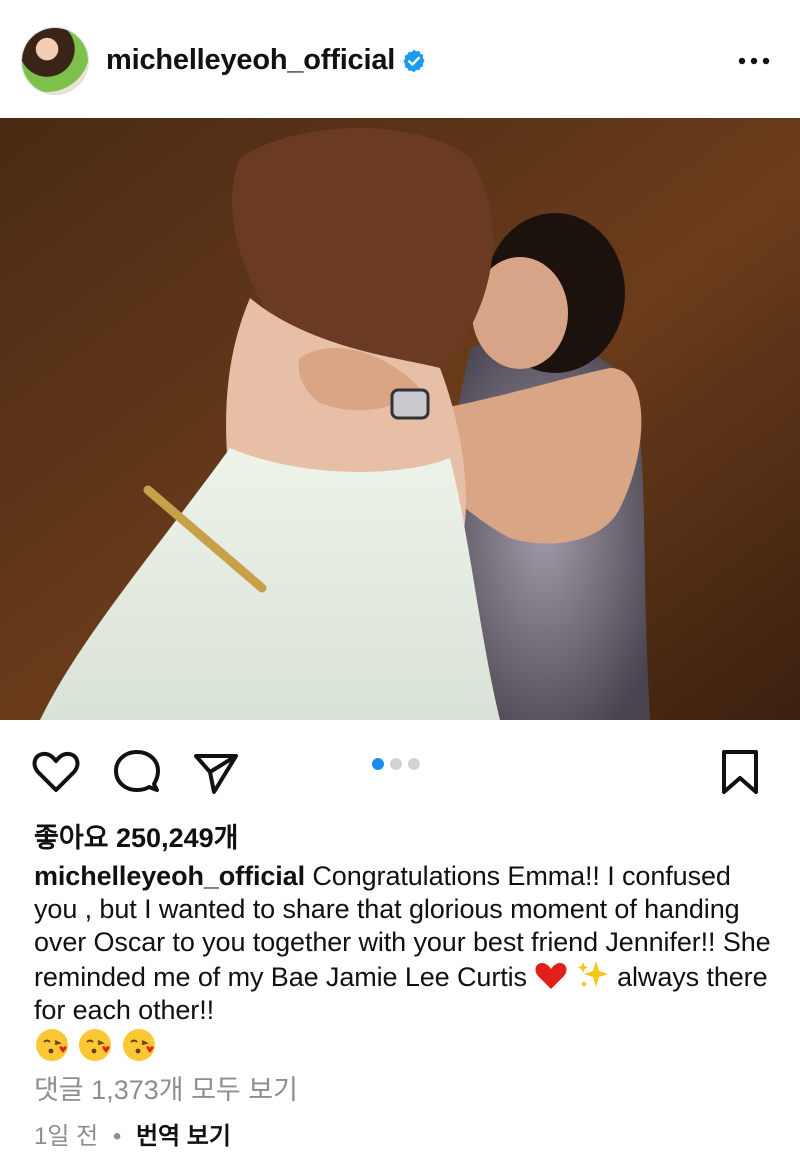 Image resolution: width=800 pixels, height=1166 pixels. I want to click on see-translation-link: 번역 보기, so click(183, 1136).